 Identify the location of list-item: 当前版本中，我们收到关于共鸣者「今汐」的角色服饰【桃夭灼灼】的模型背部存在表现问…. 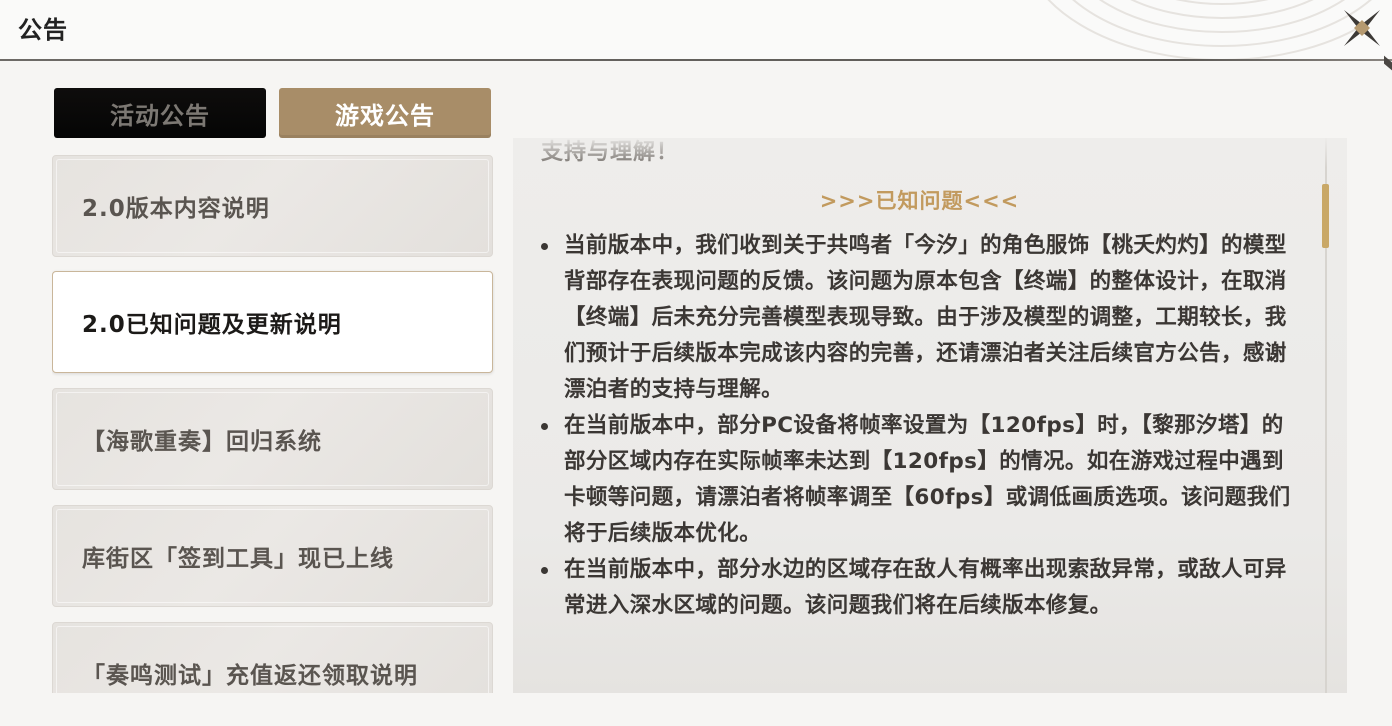
(922, 318).